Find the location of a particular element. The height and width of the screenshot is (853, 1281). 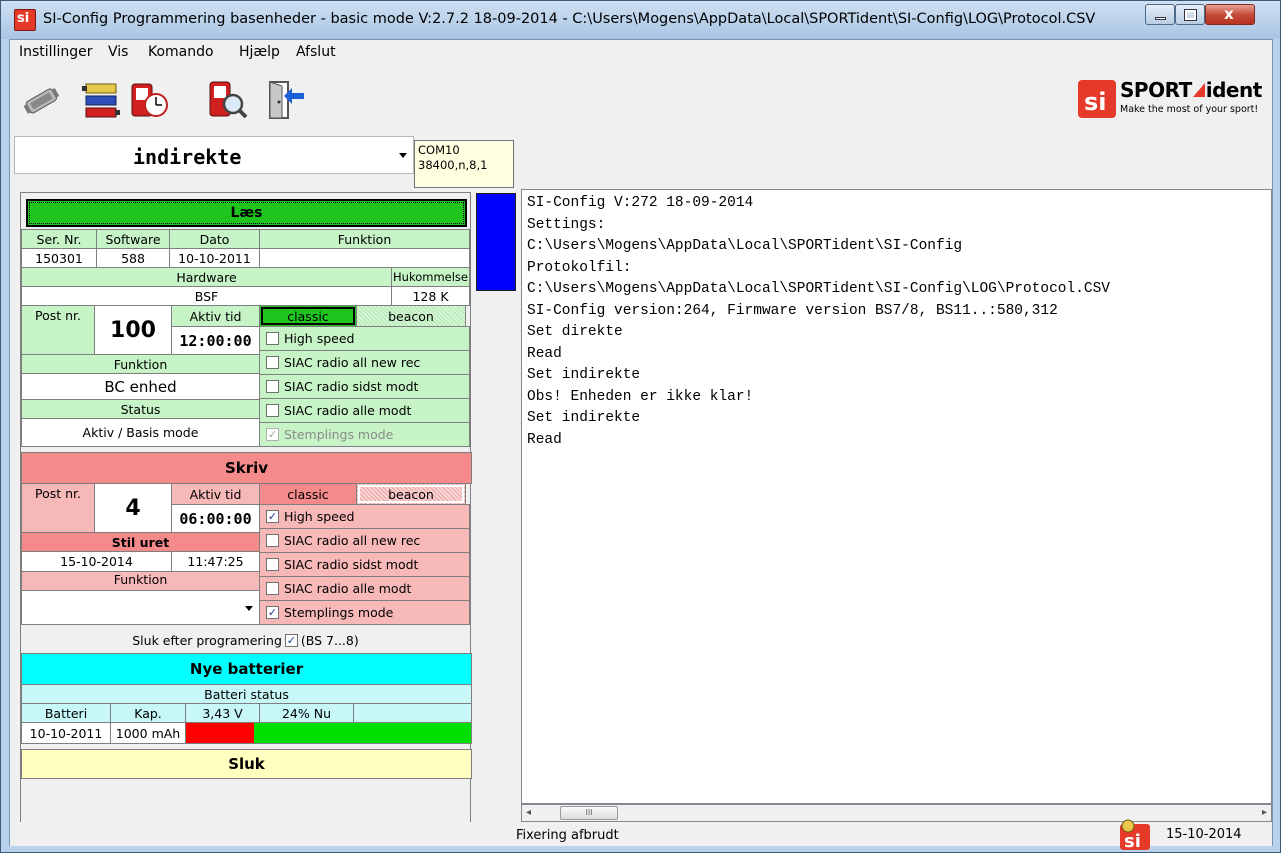

read-option-high-speed-label: High speed is located at coordinates (319, 338).